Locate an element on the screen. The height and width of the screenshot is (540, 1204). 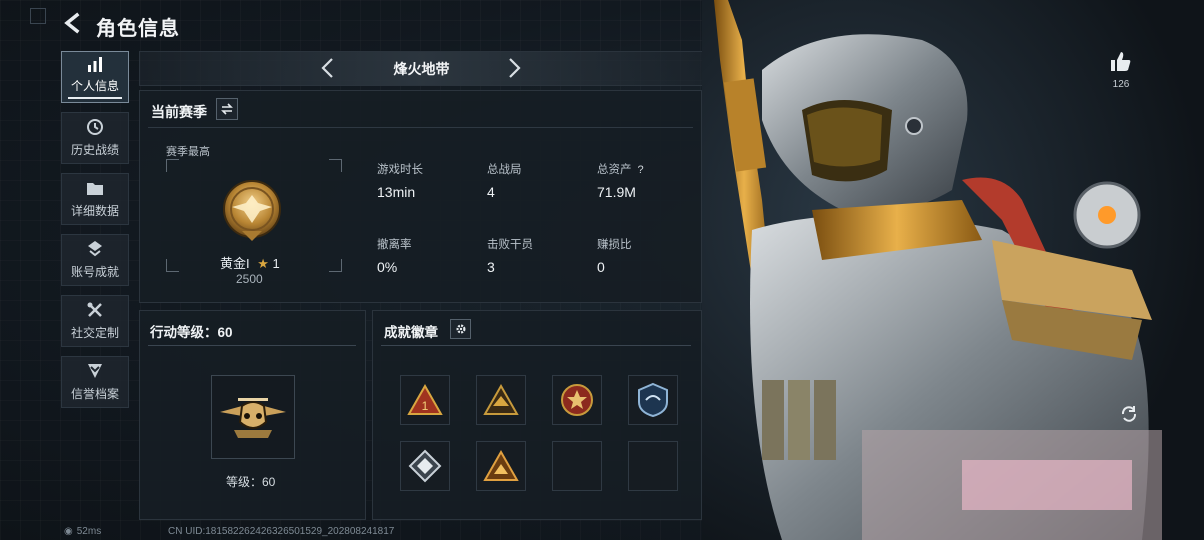
season-best-label: 赛季最高 is located at coordinates (188, 152).